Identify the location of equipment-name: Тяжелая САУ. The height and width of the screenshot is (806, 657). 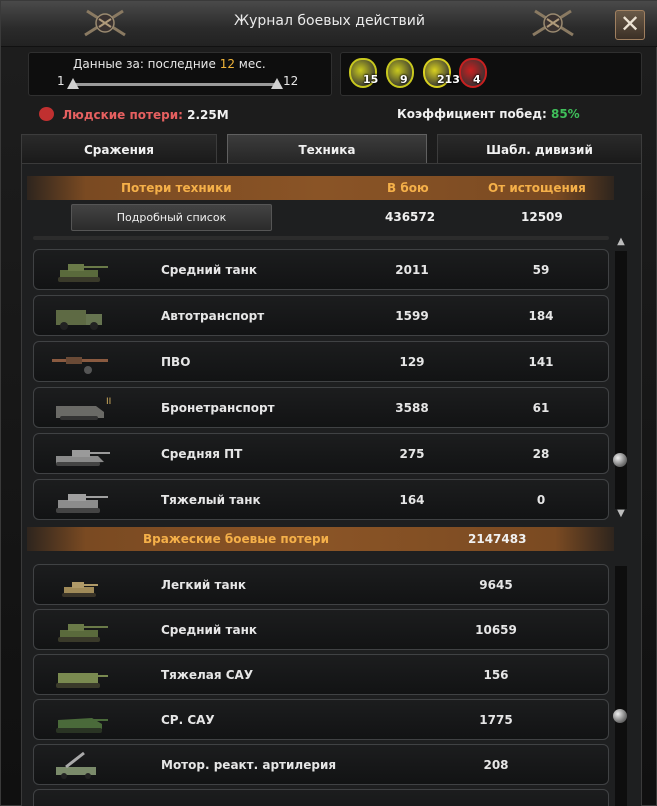
(207, 675).